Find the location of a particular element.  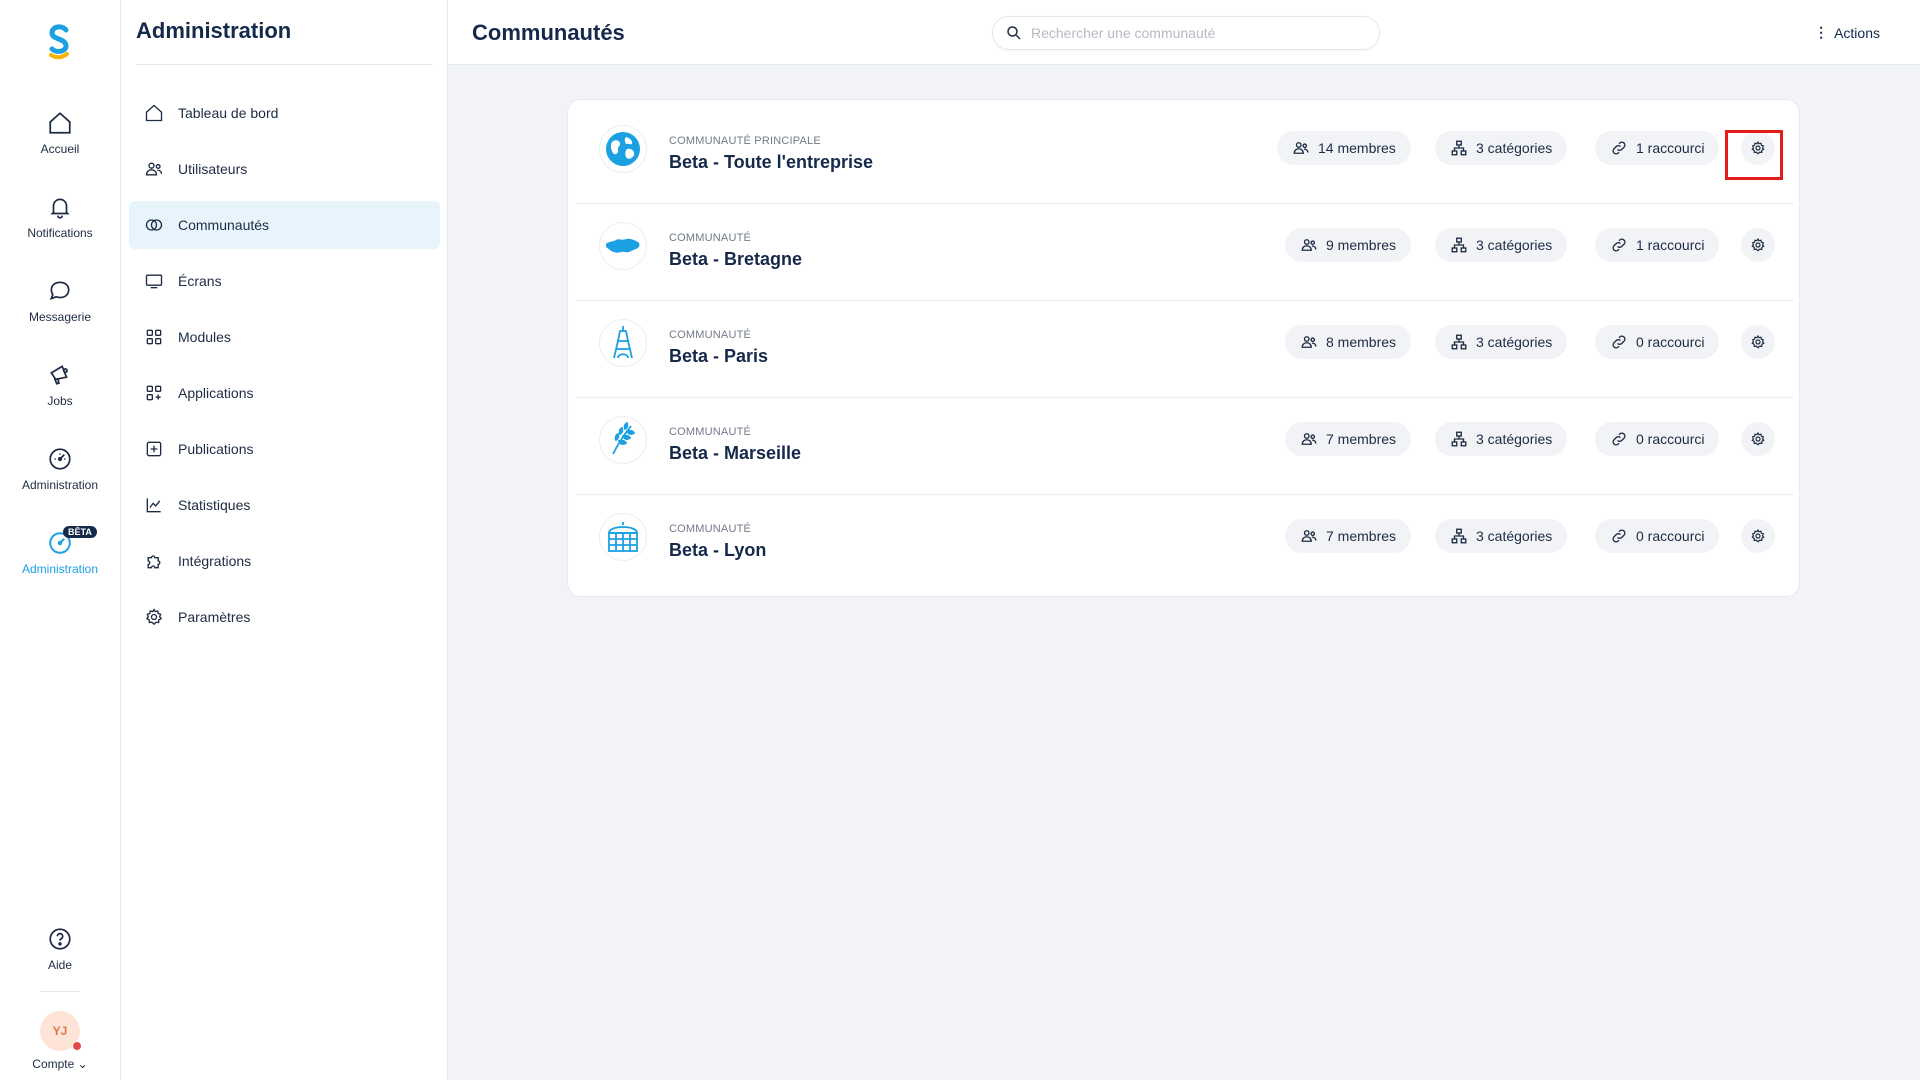

sidebar-divider is located at coordinates (284, 64).